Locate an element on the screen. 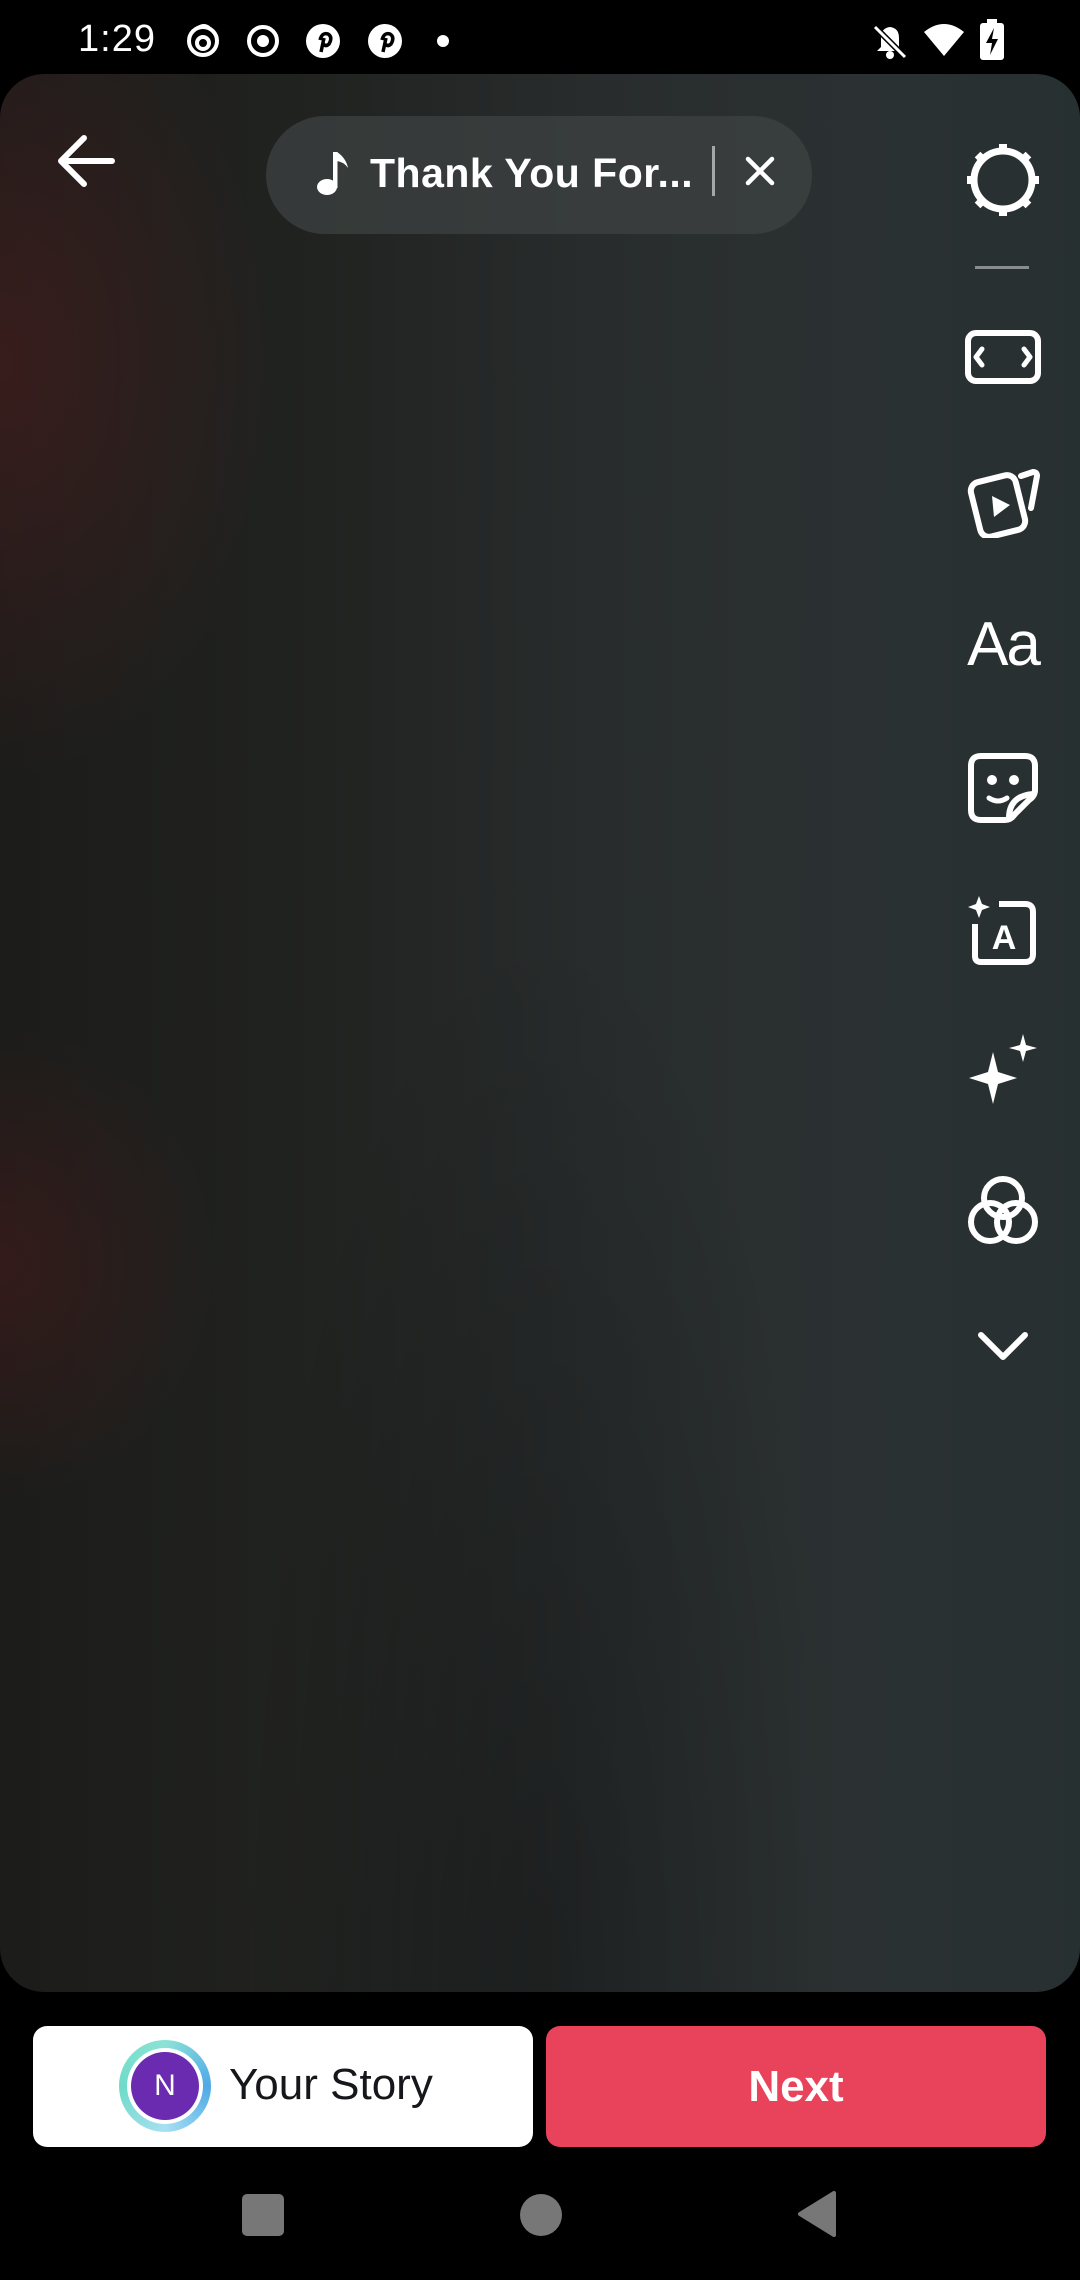  arrow-left-icon is located at coordinates (86, 161).